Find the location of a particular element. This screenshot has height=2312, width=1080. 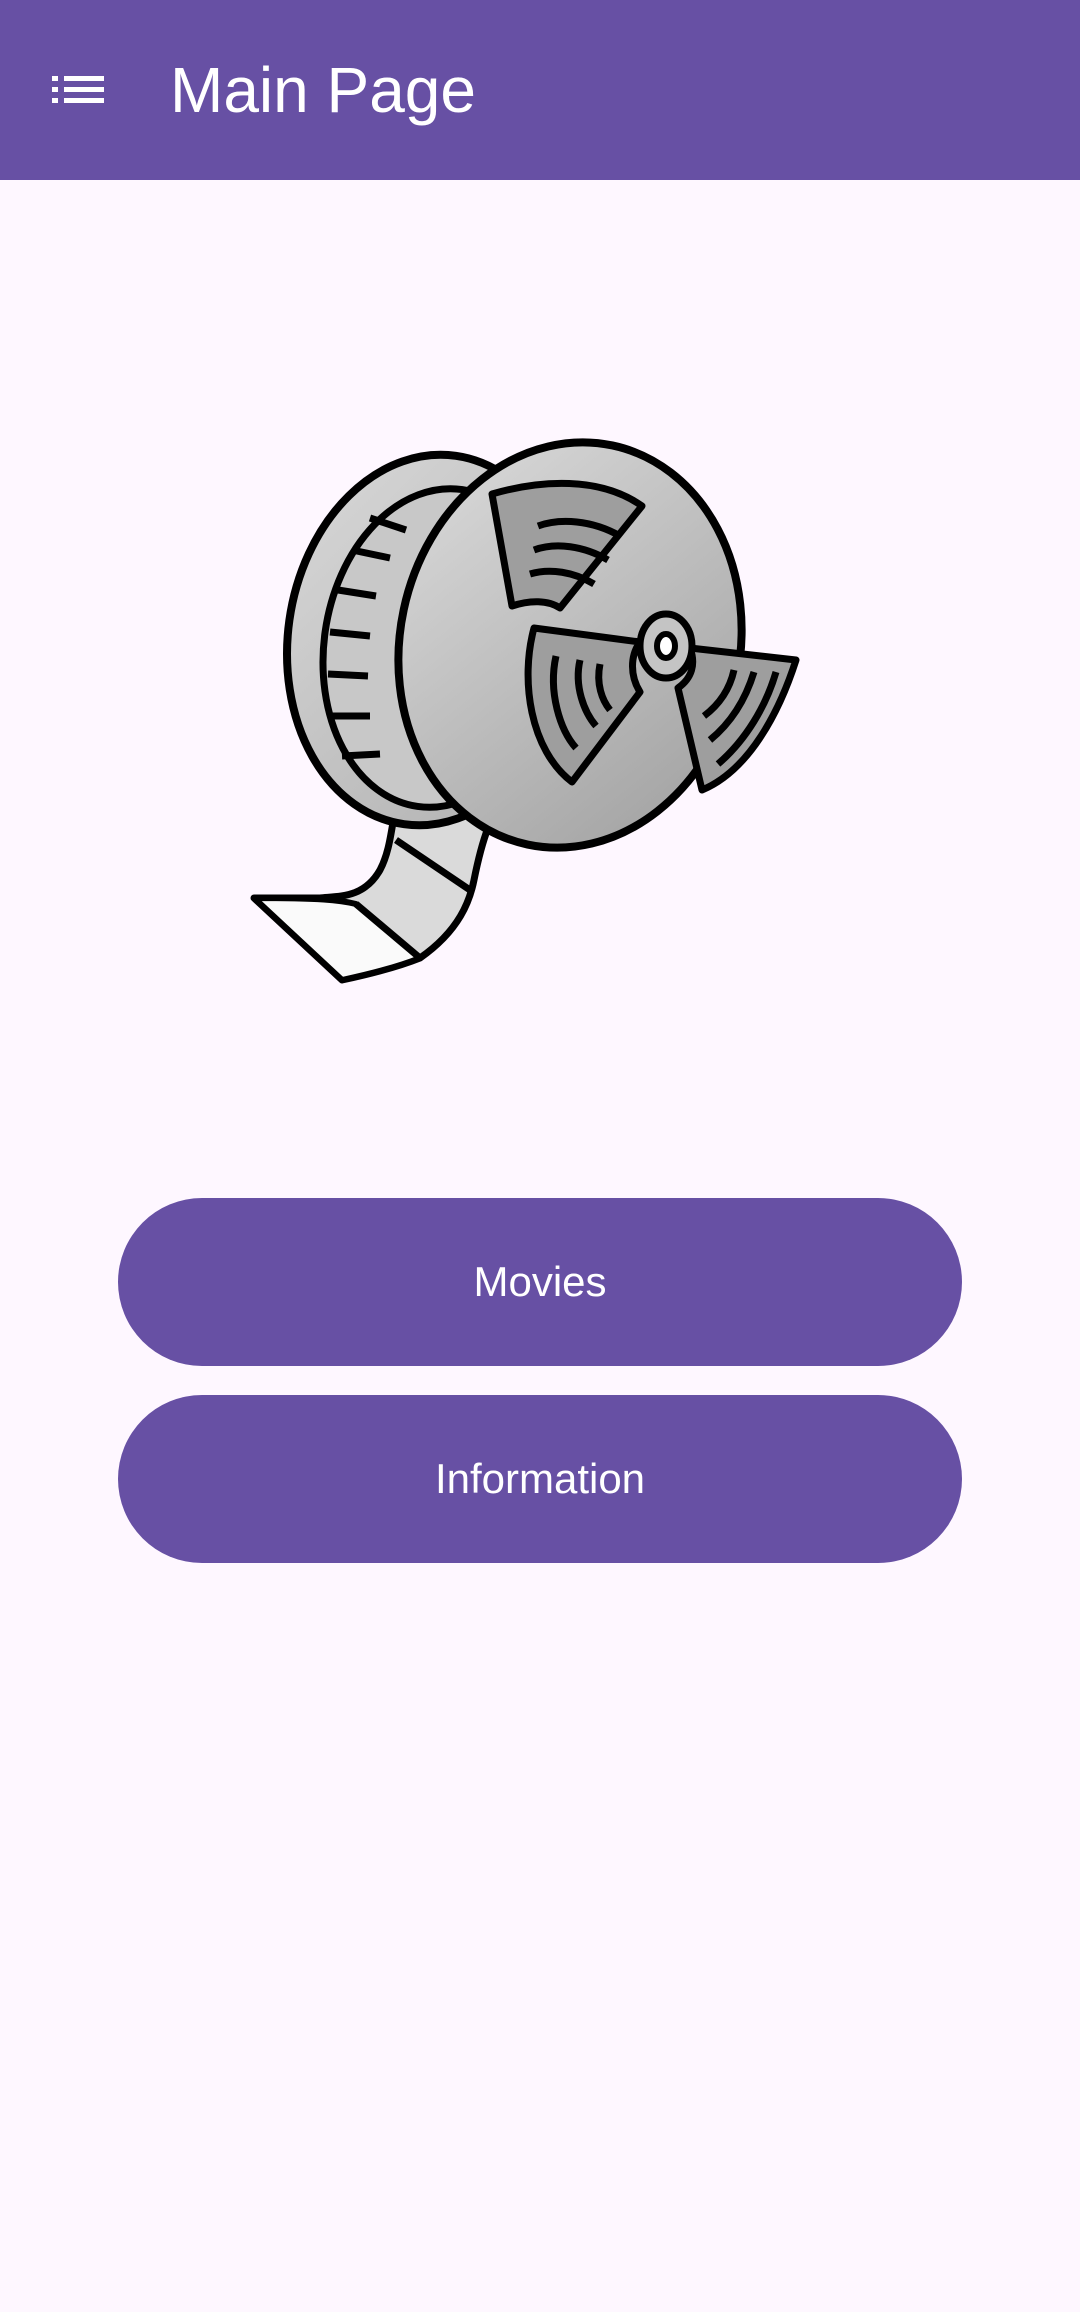

page-title: Main Page is located at coordinates (323, 90).